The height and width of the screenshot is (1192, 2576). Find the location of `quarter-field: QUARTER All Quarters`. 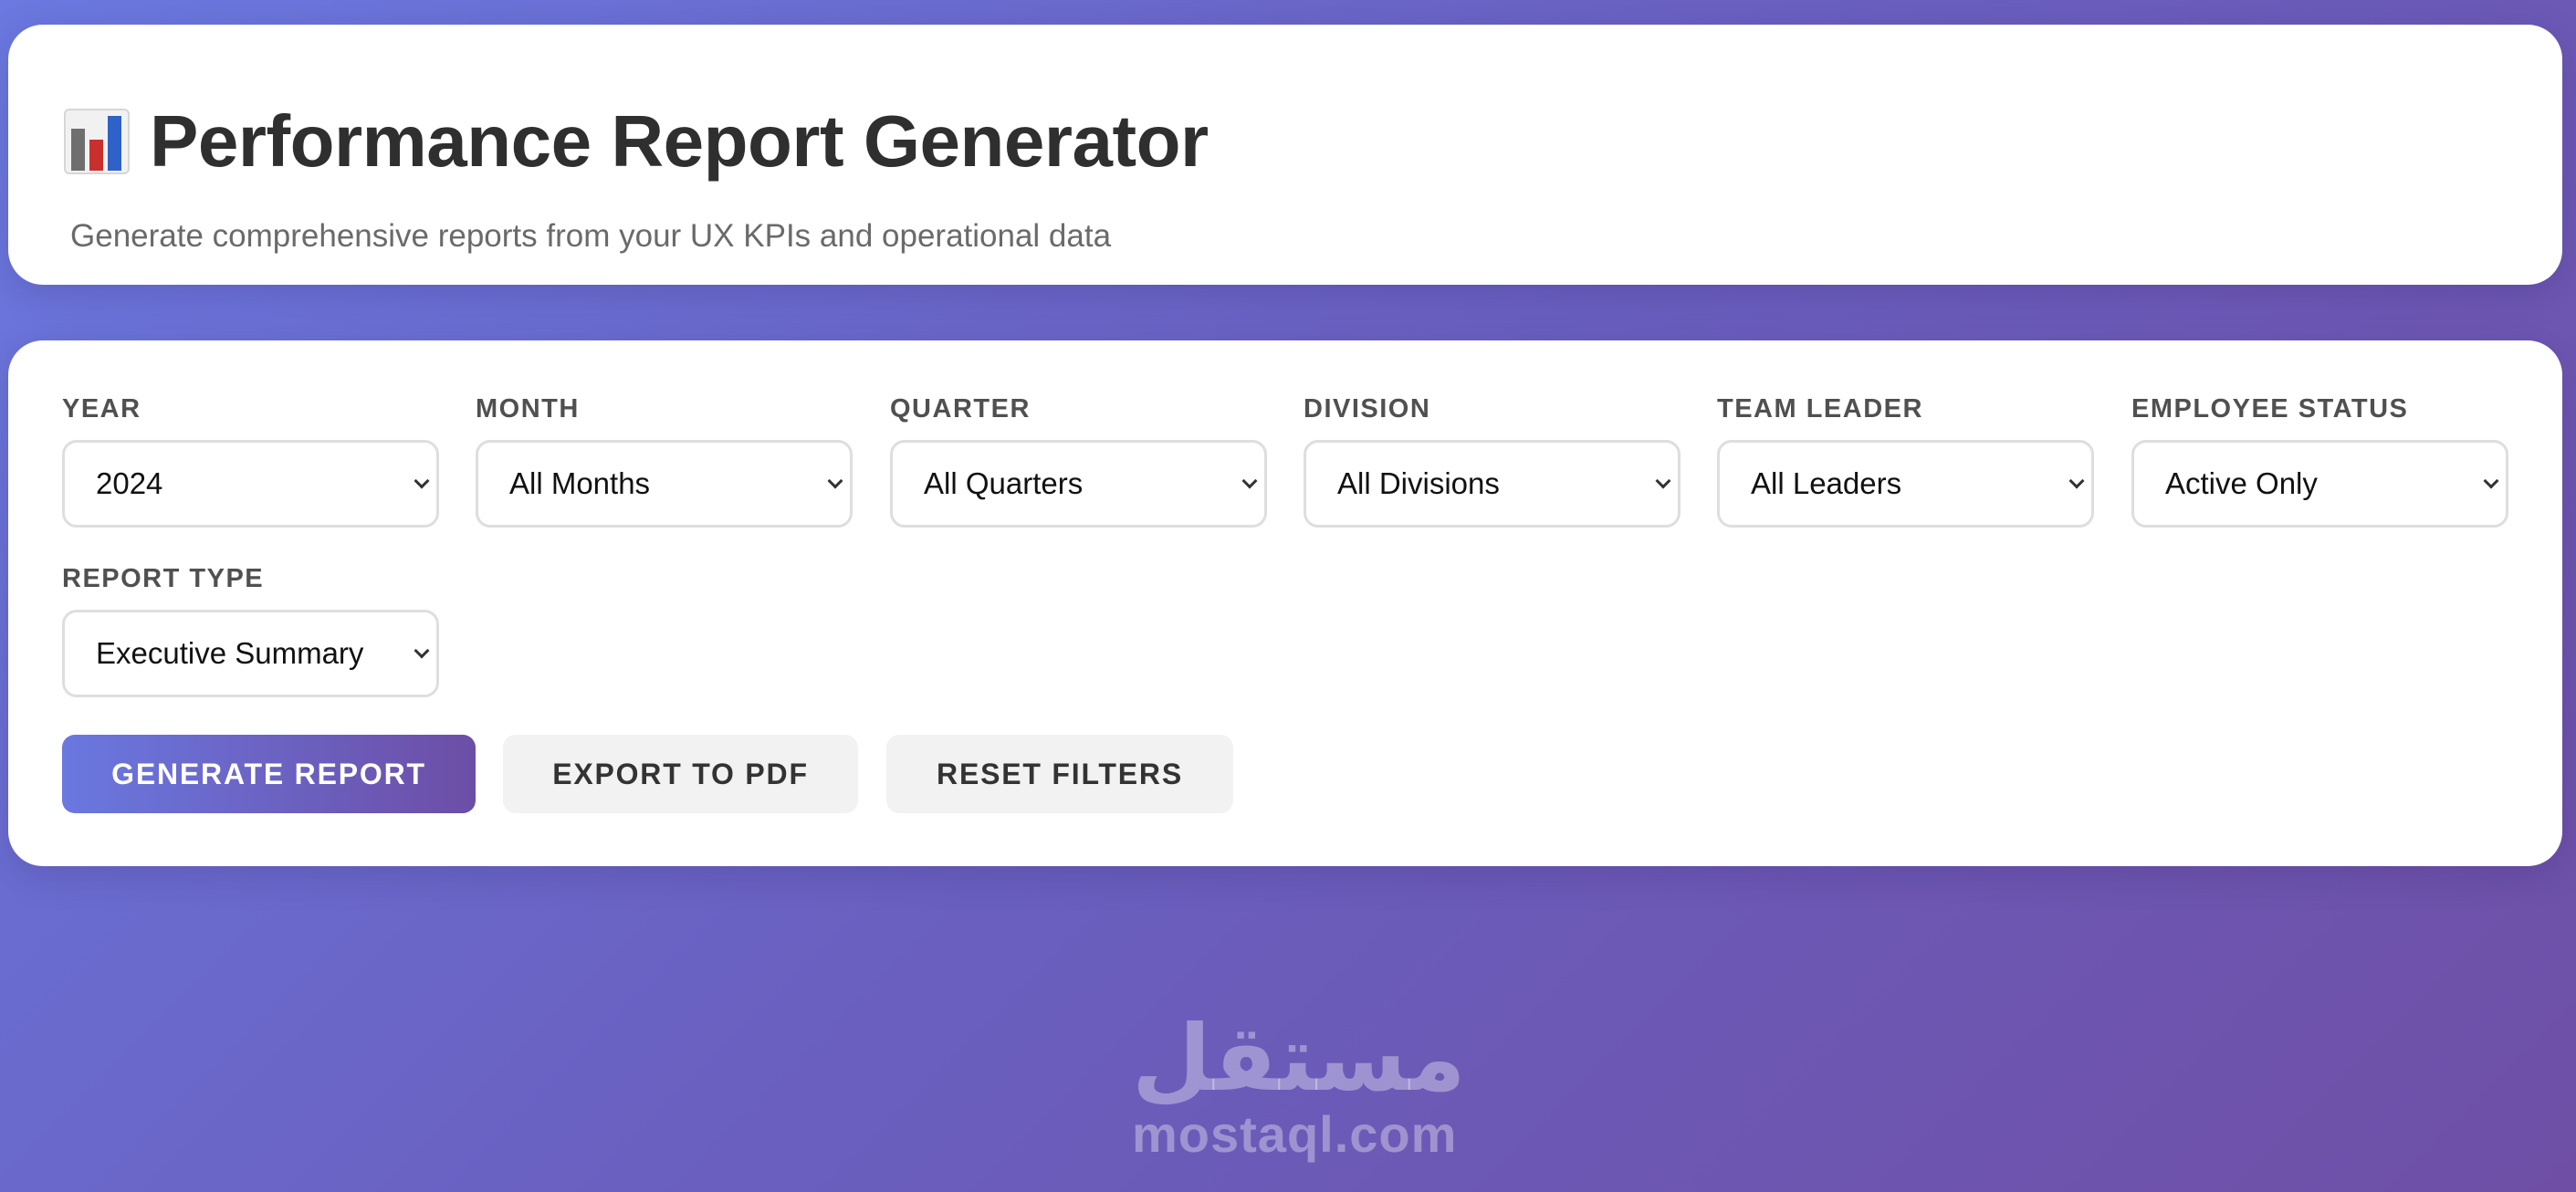

quarter-field: QUARTER All Quarters is located at coordinates (1079, 460).